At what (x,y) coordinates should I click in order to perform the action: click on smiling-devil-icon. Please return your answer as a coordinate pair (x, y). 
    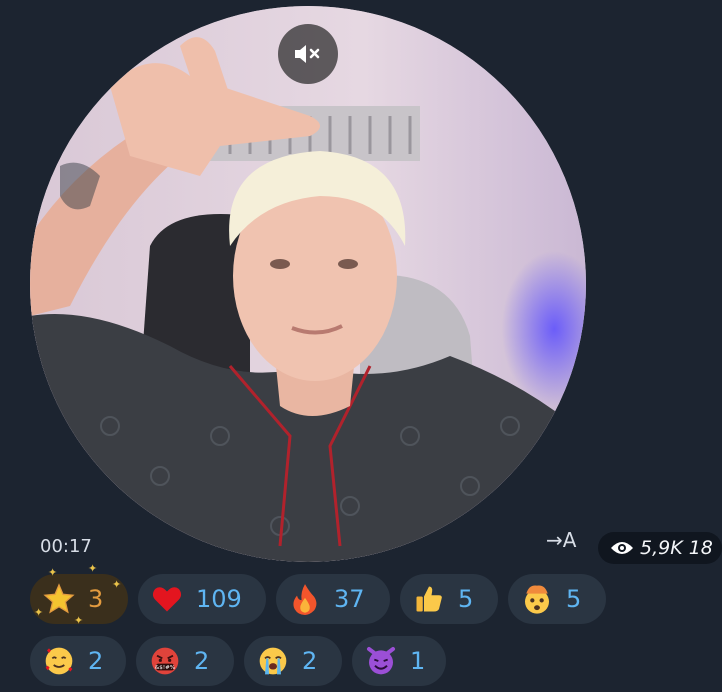
    Looking at the image, I should click on (381, 661).